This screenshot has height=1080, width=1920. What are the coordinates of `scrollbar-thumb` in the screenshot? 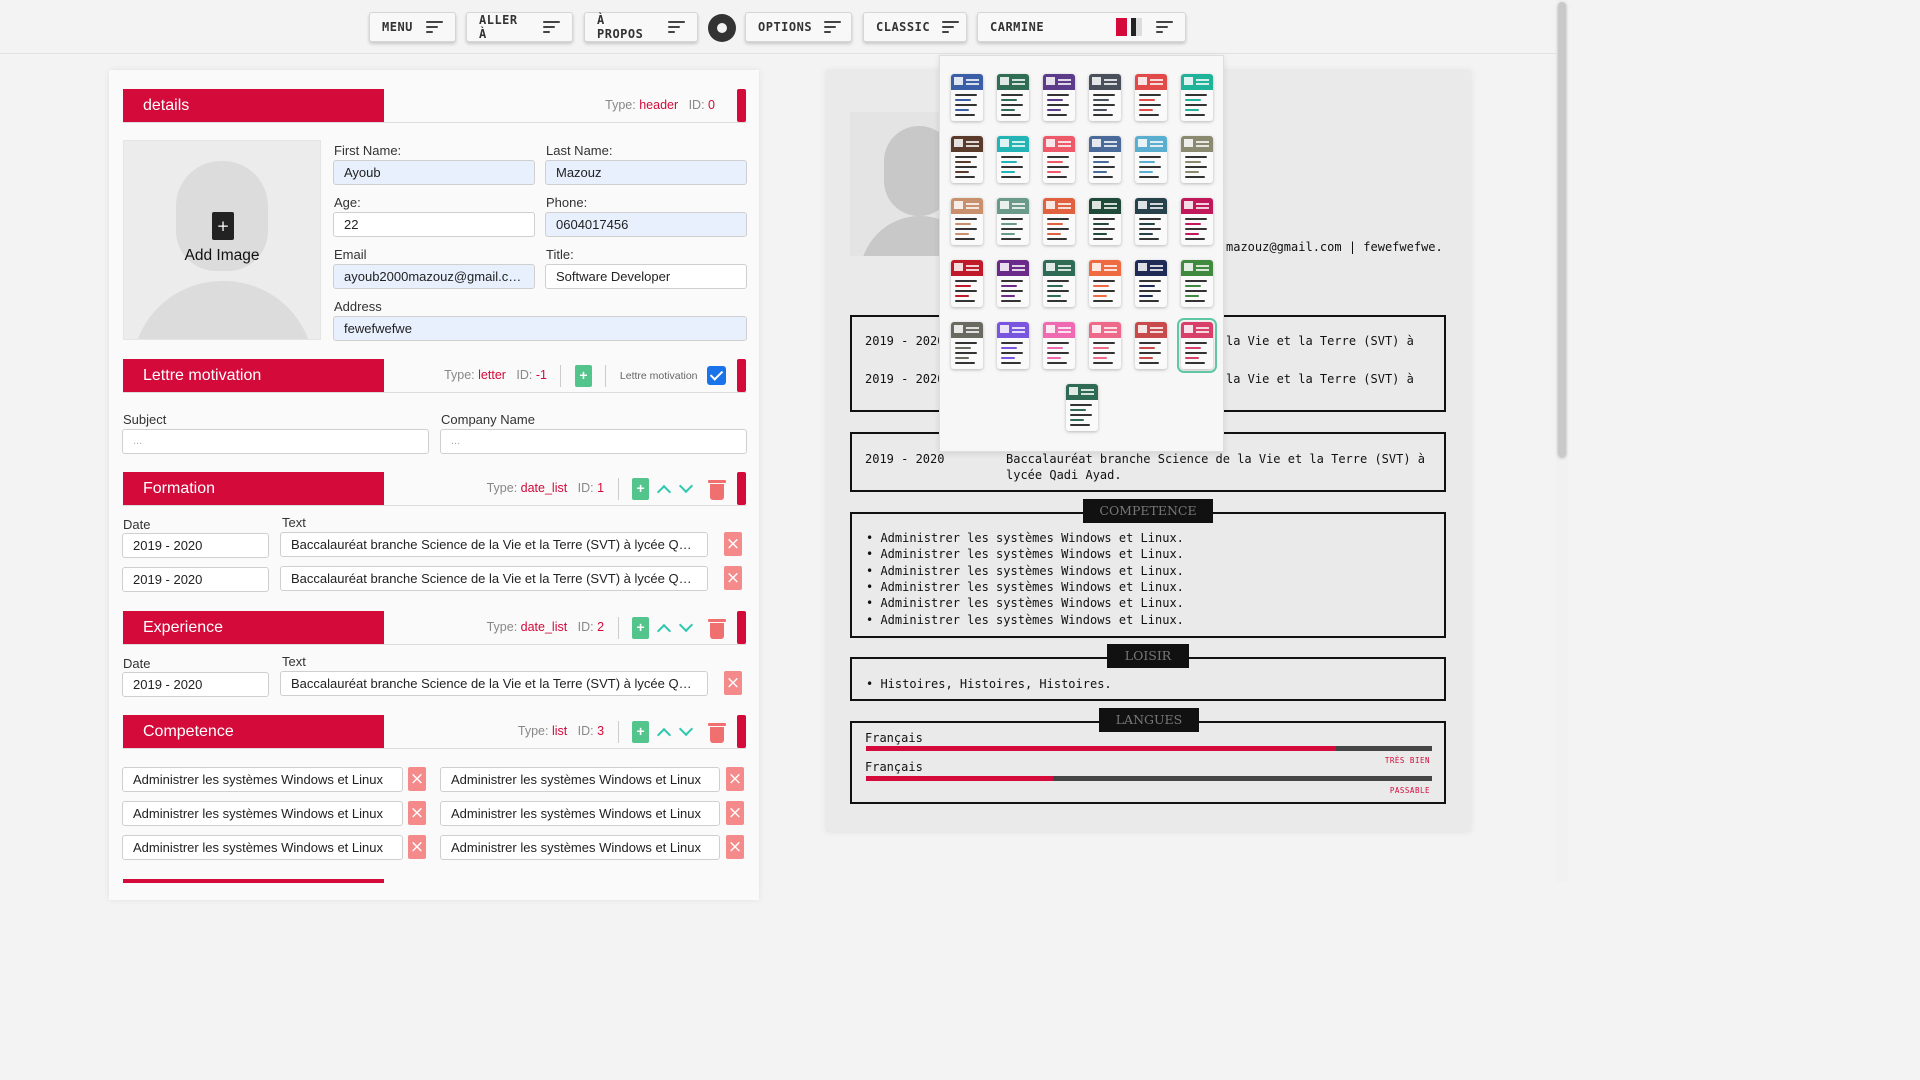 It's located at (1562, 229).